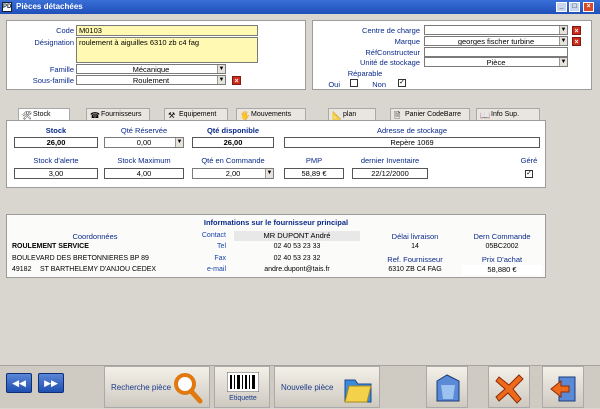 This screenshot has height=409, width=600. I want to click on code-field: M0103, so click(167, 30).